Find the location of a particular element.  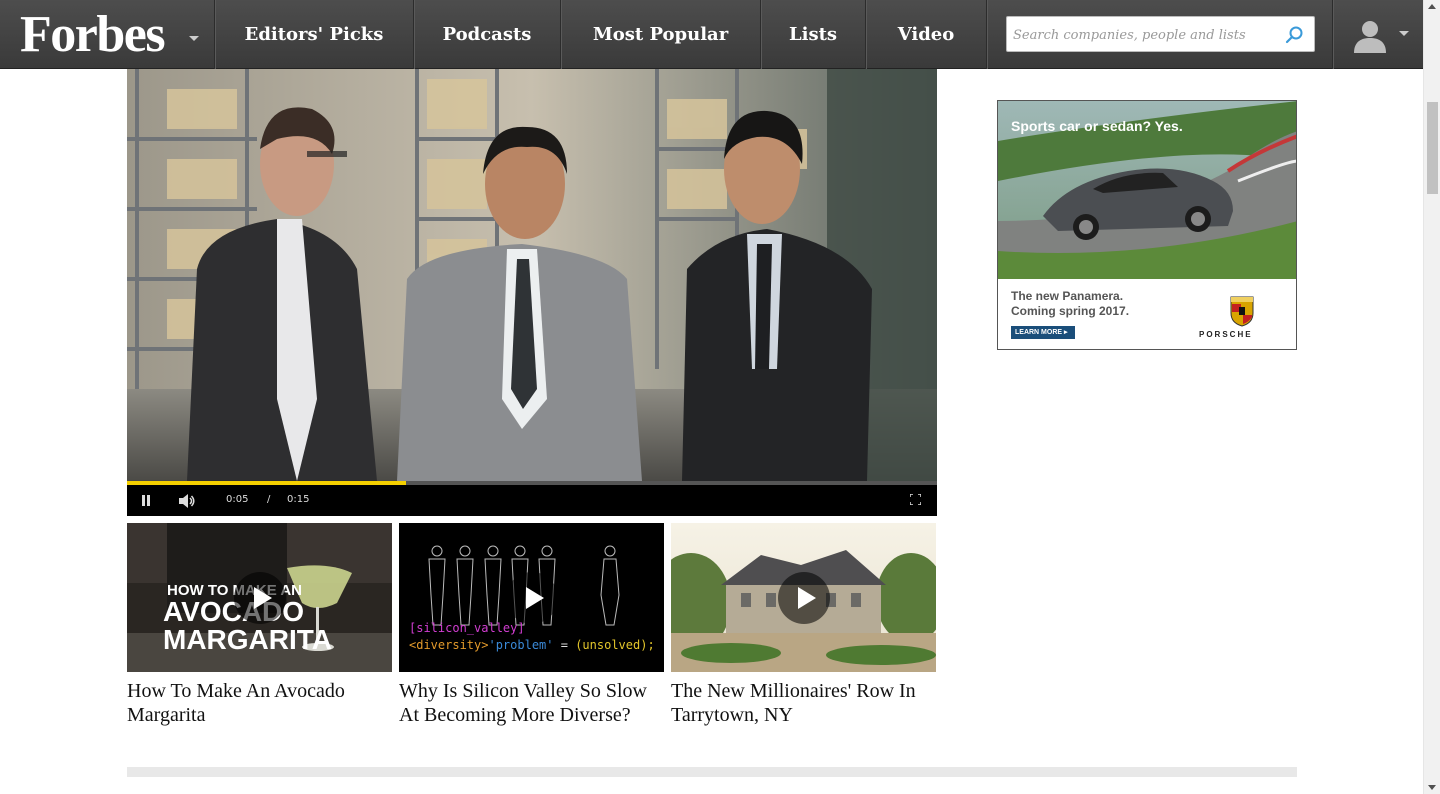

ad-copy-line-2: Coming spring 2017. is located at coordinates (1070, 311).